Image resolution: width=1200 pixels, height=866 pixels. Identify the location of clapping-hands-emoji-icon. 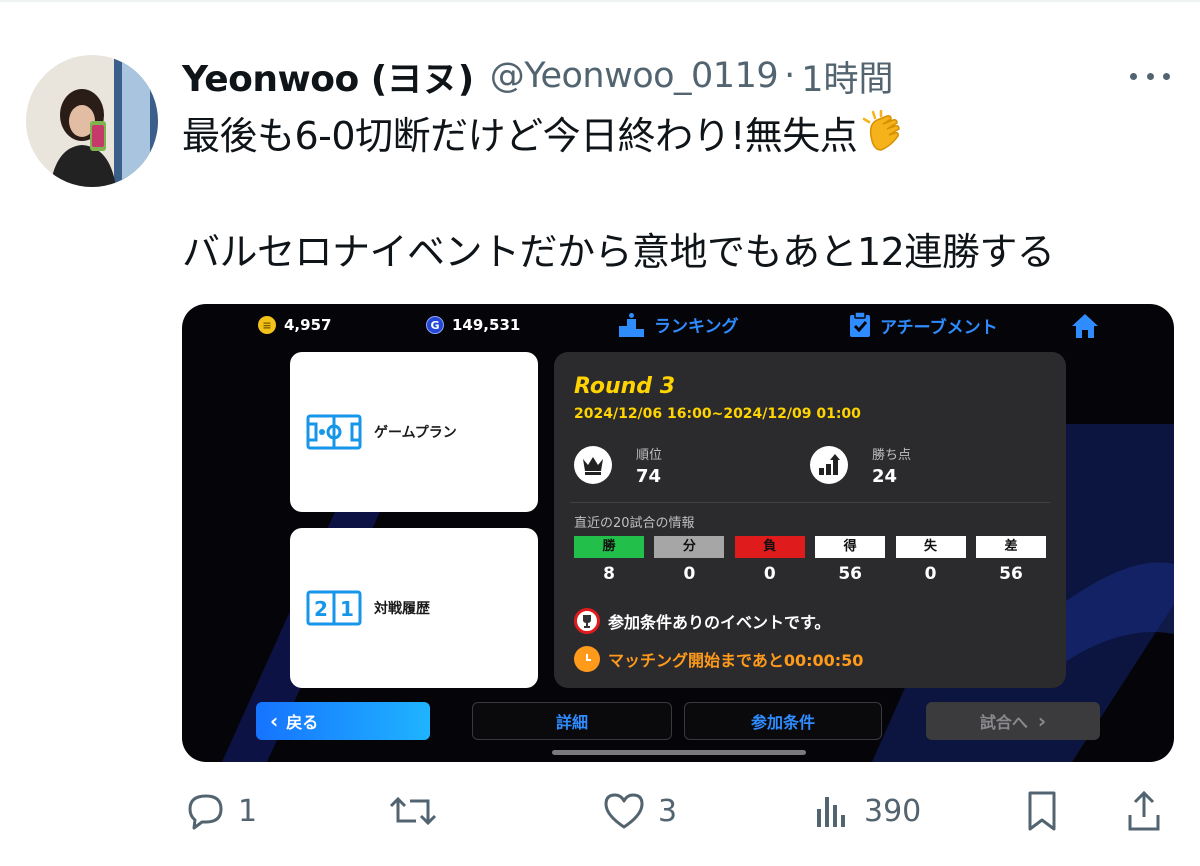
(884, 138).